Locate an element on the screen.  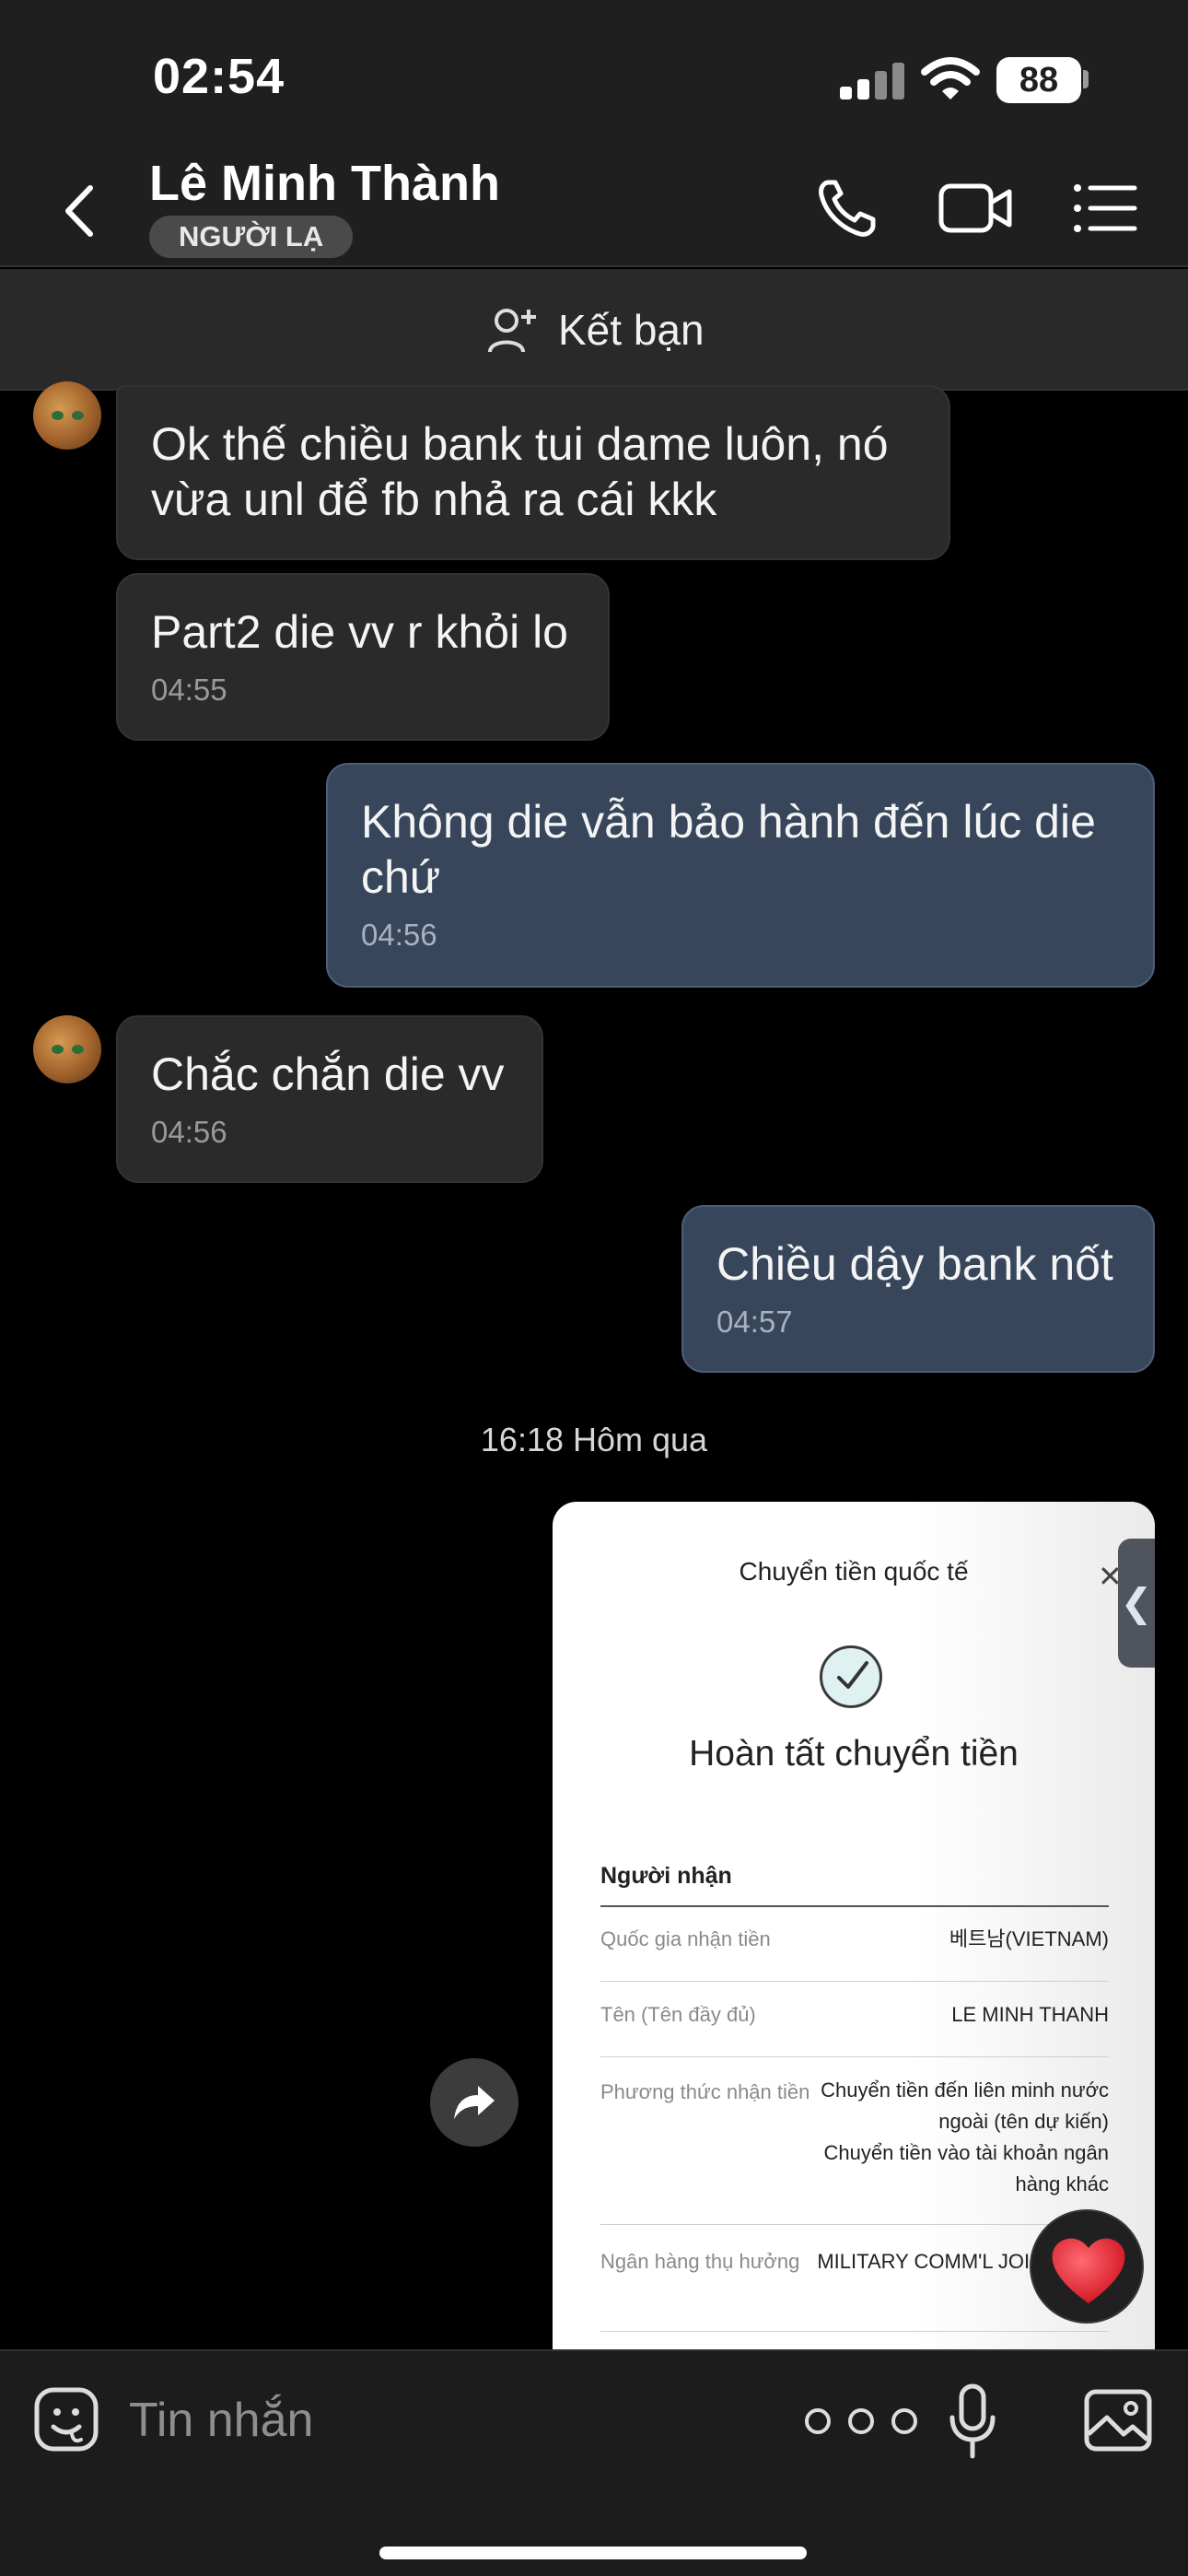
message-bubble-incoming: Part2 die vv r khỏi lo 04:55 is located at coordinates (363, 657).